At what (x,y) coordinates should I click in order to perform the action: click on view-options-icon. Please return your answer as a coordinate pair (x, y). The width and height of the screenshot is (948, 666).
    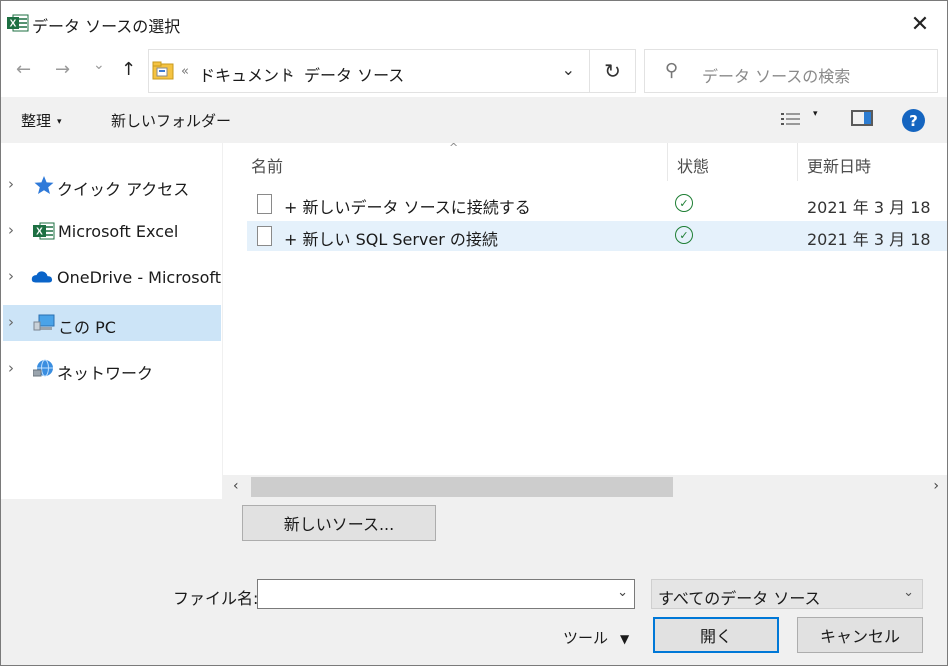
    Looking at the image, I should click on (791, 120).